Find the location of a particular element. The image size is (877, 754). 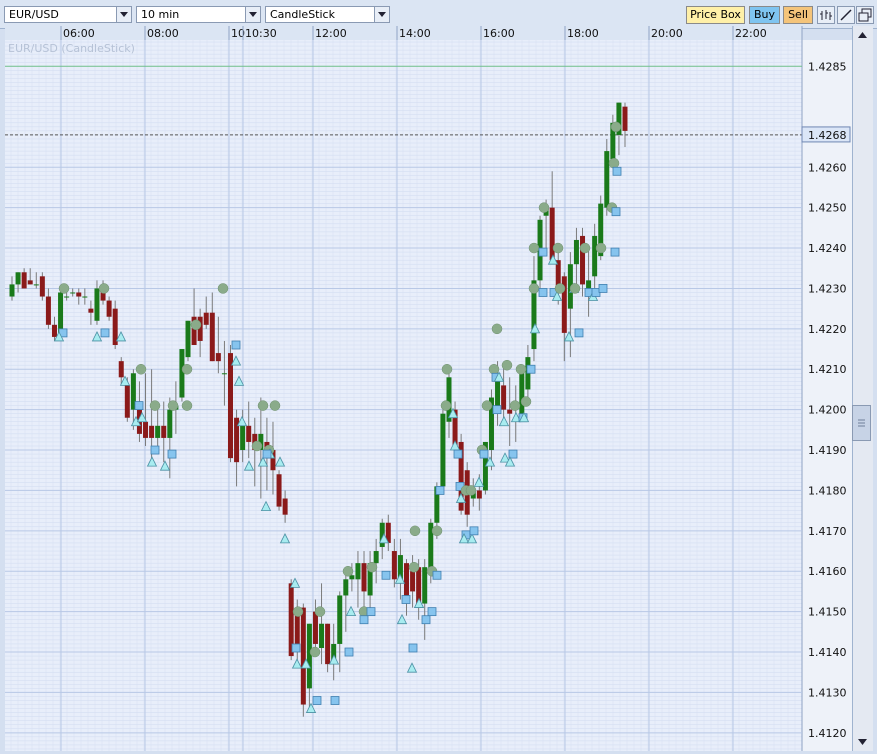

time-tick-label: 08:00 is located at coordinates (163, 33).